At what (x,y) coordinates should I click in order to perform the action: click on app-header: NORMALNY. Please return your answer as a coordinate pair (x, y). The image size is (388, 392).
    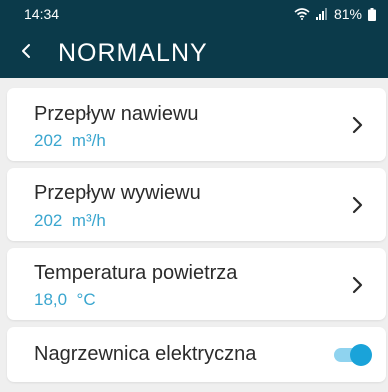
    Looking at the image, I should click on (194, 53).